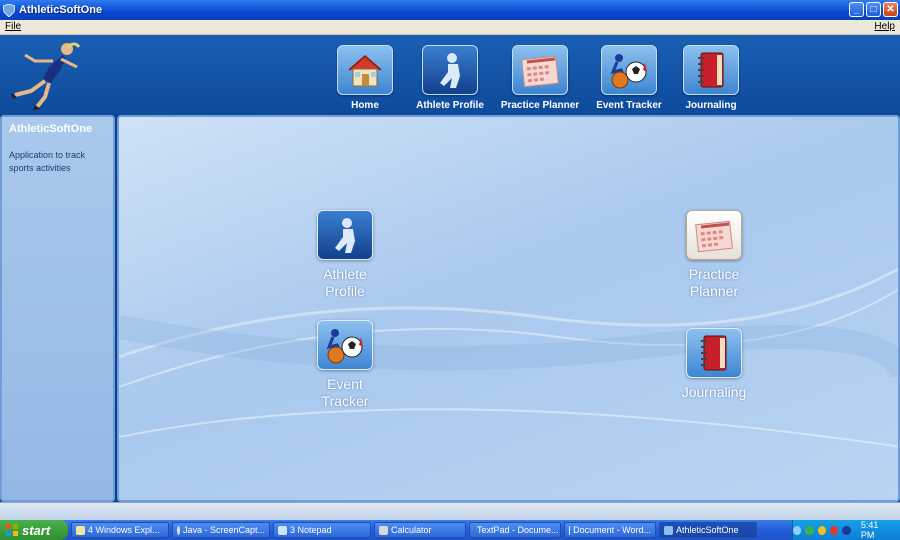 The image size is (900, 540). What do you see at coordinates (383, 530) in the screenshot?
I see `calculator-icon` at bounding box center [383, 530].